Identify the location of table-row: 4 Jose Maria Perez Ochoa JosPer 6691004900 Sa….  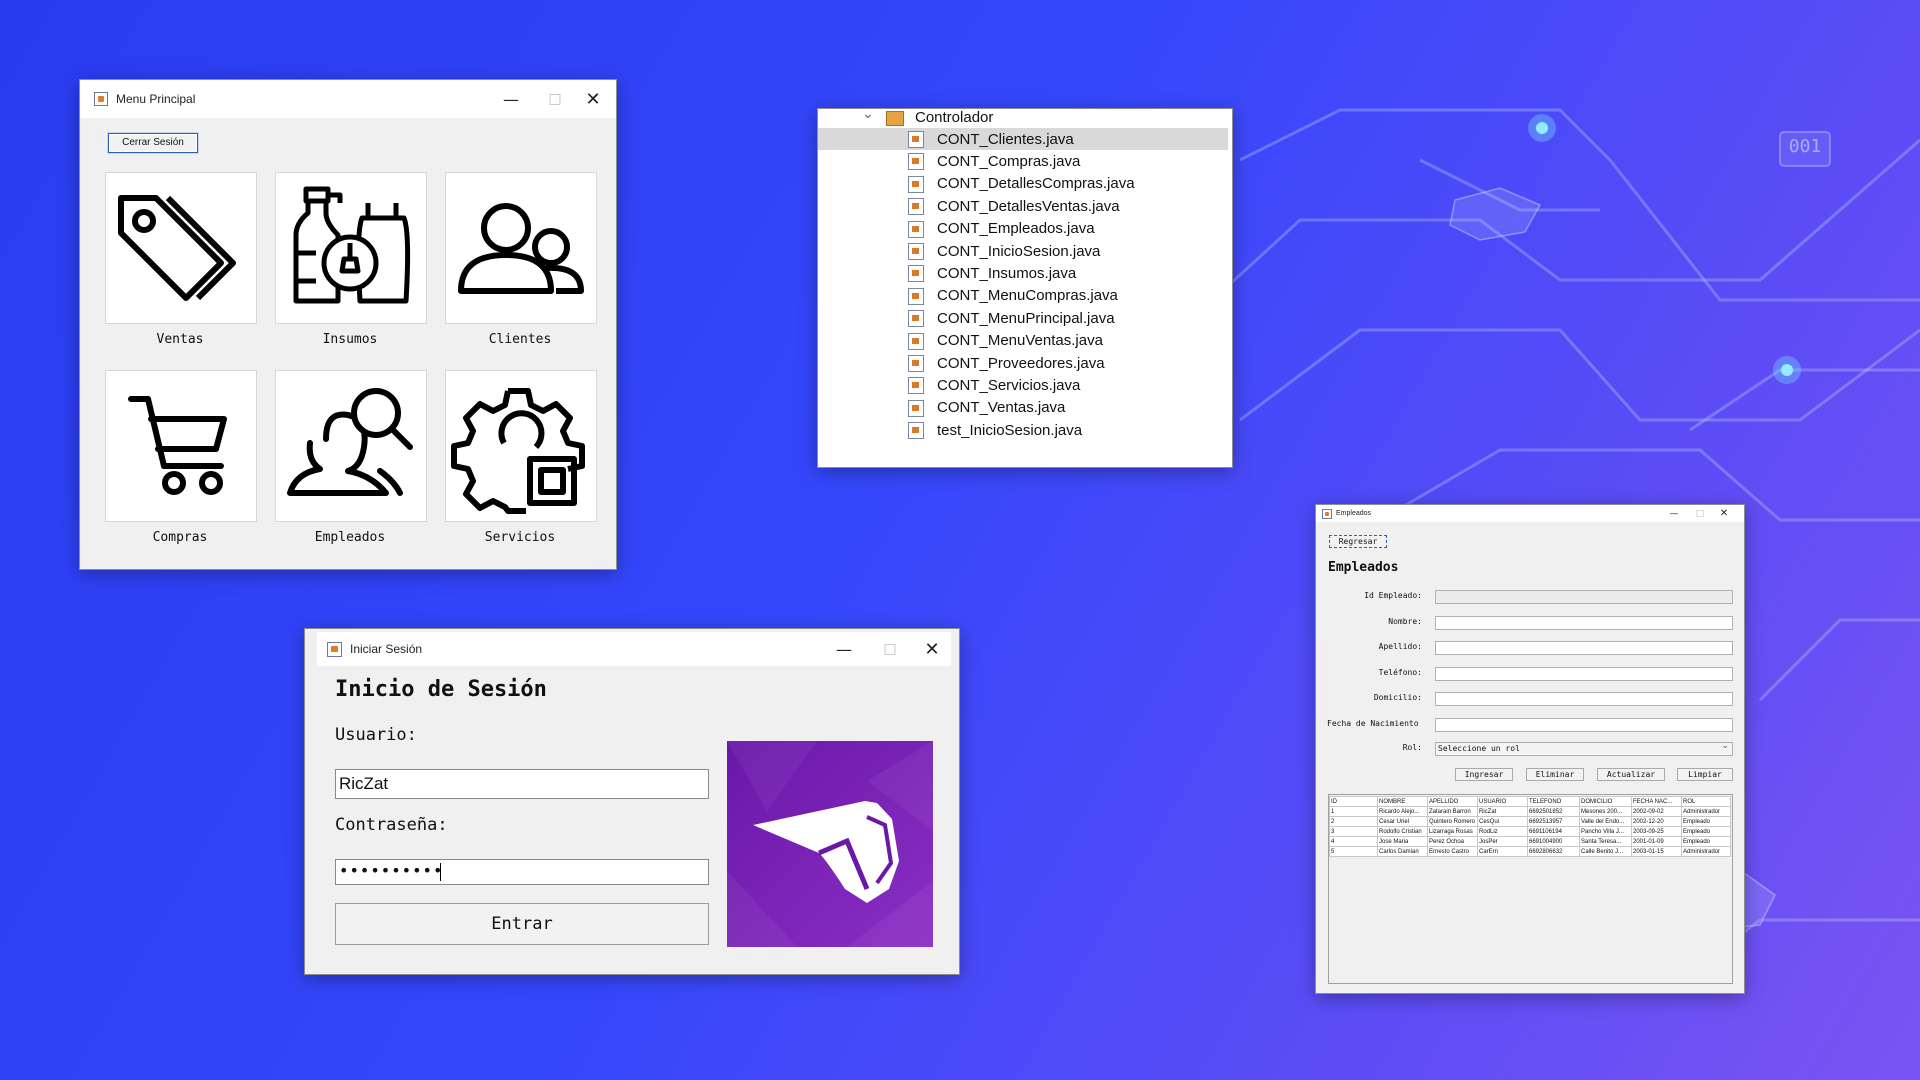
(1530, 841).